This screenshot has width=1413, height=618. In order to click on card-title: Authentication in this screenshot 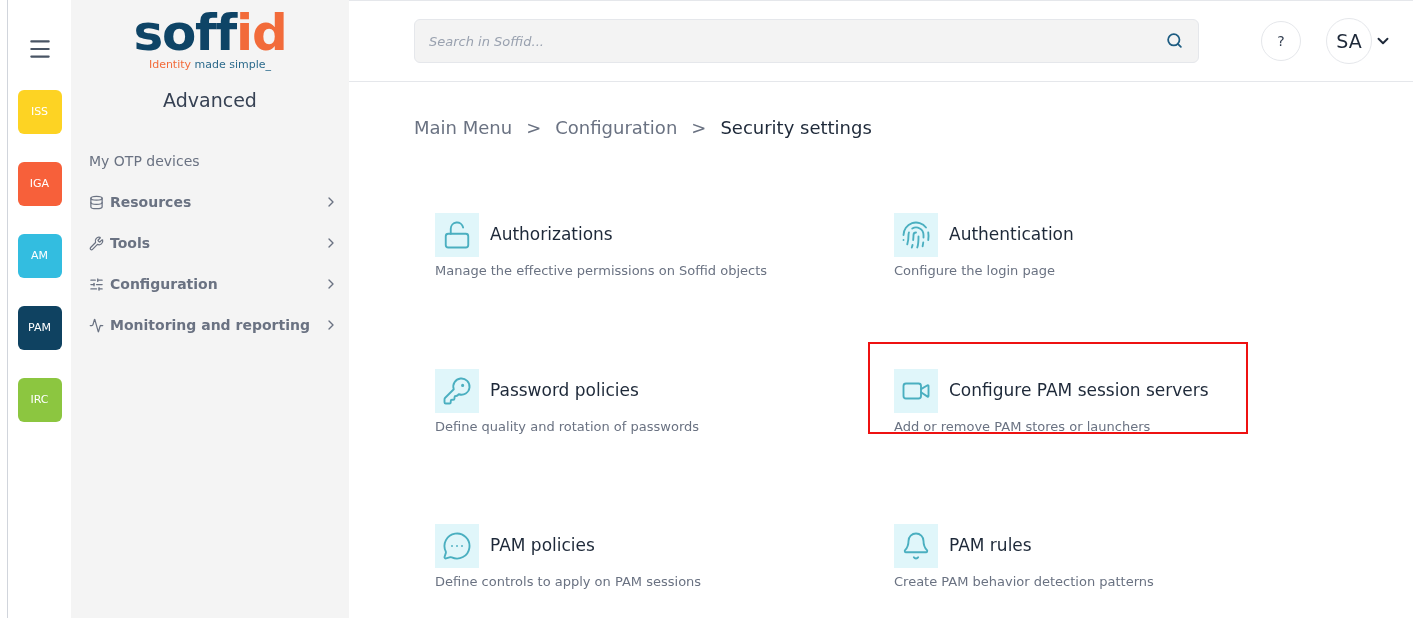, I will do `click(1011, 235)`.